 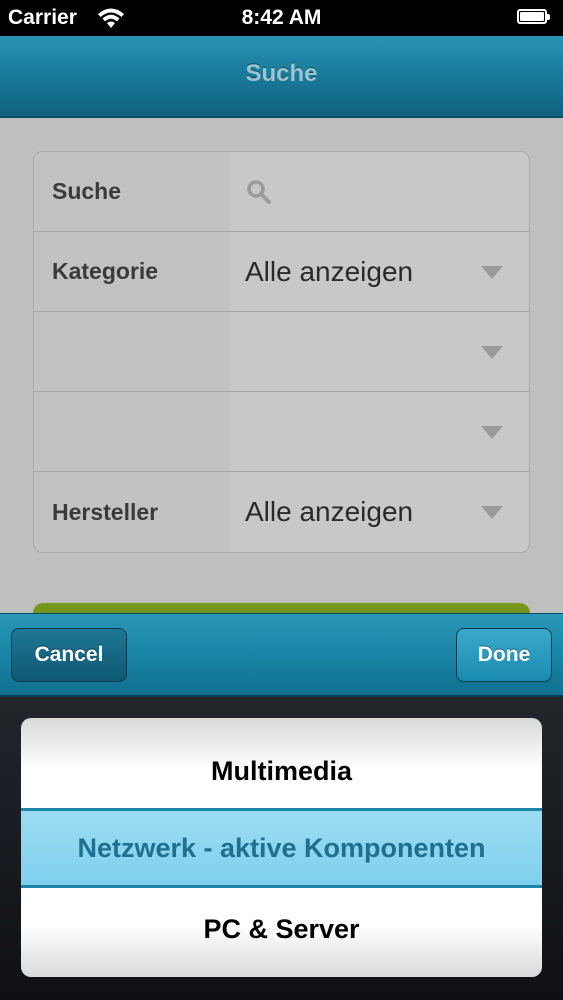 I want to click on clock: 8:42 AM, so click(x=281, y=17).